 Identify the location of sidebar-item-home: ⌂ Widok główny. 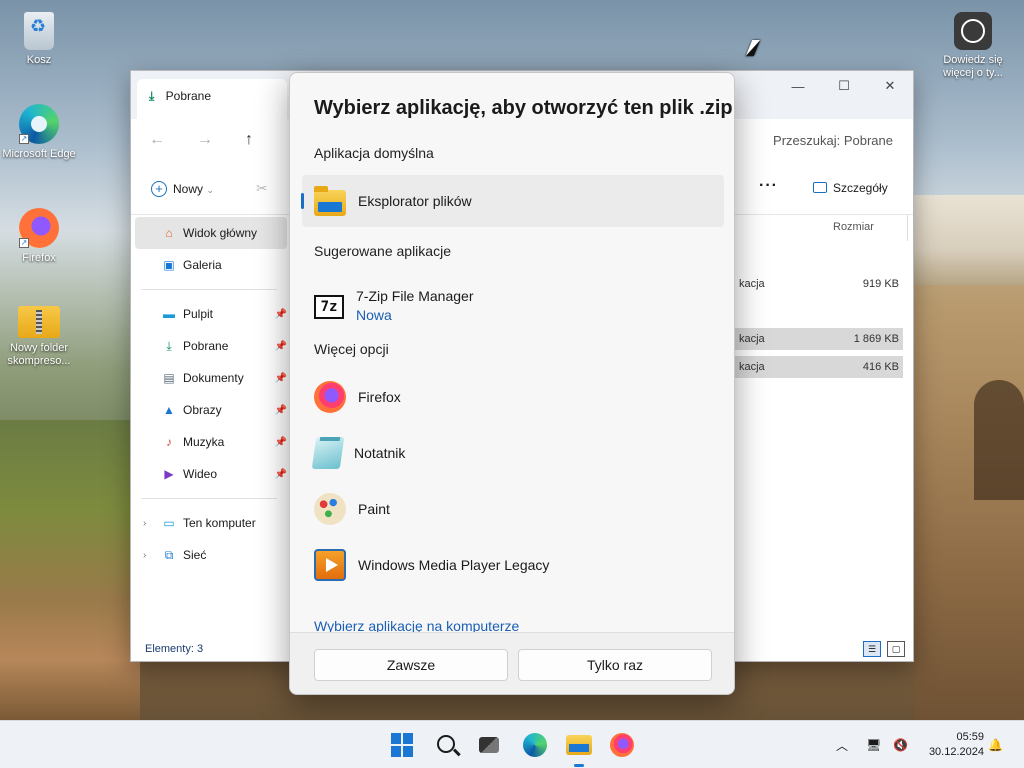
(211, 233).